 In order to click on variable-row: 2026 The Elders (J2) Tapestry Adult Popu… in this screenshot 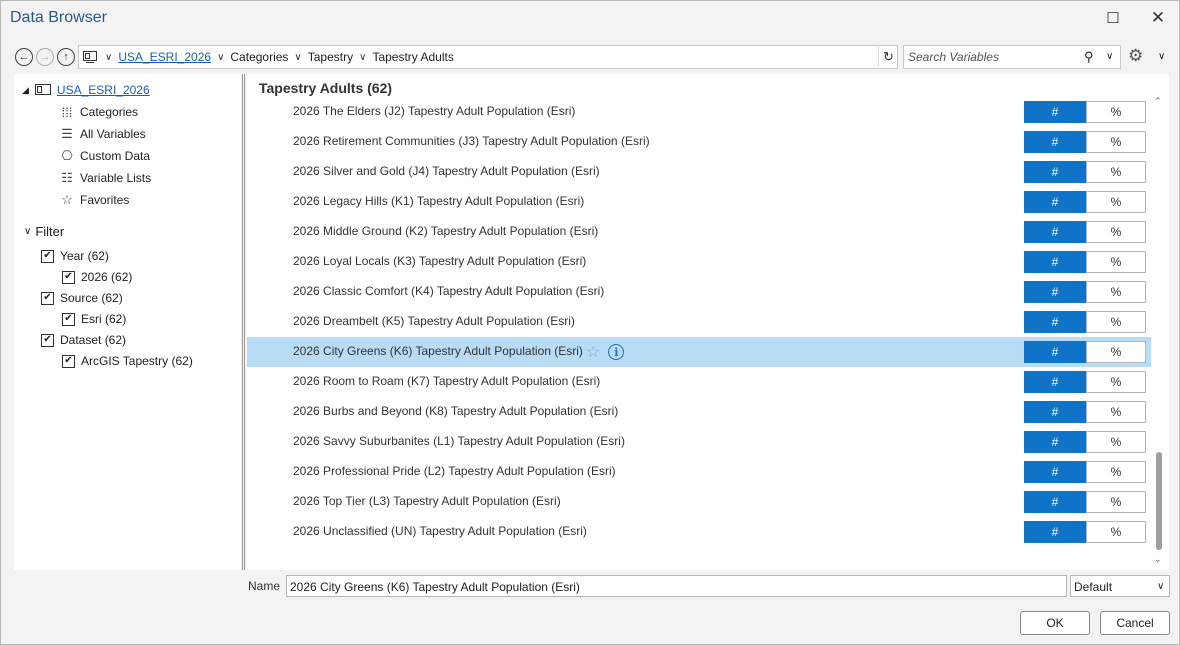, I will do `click(699, 112)`.